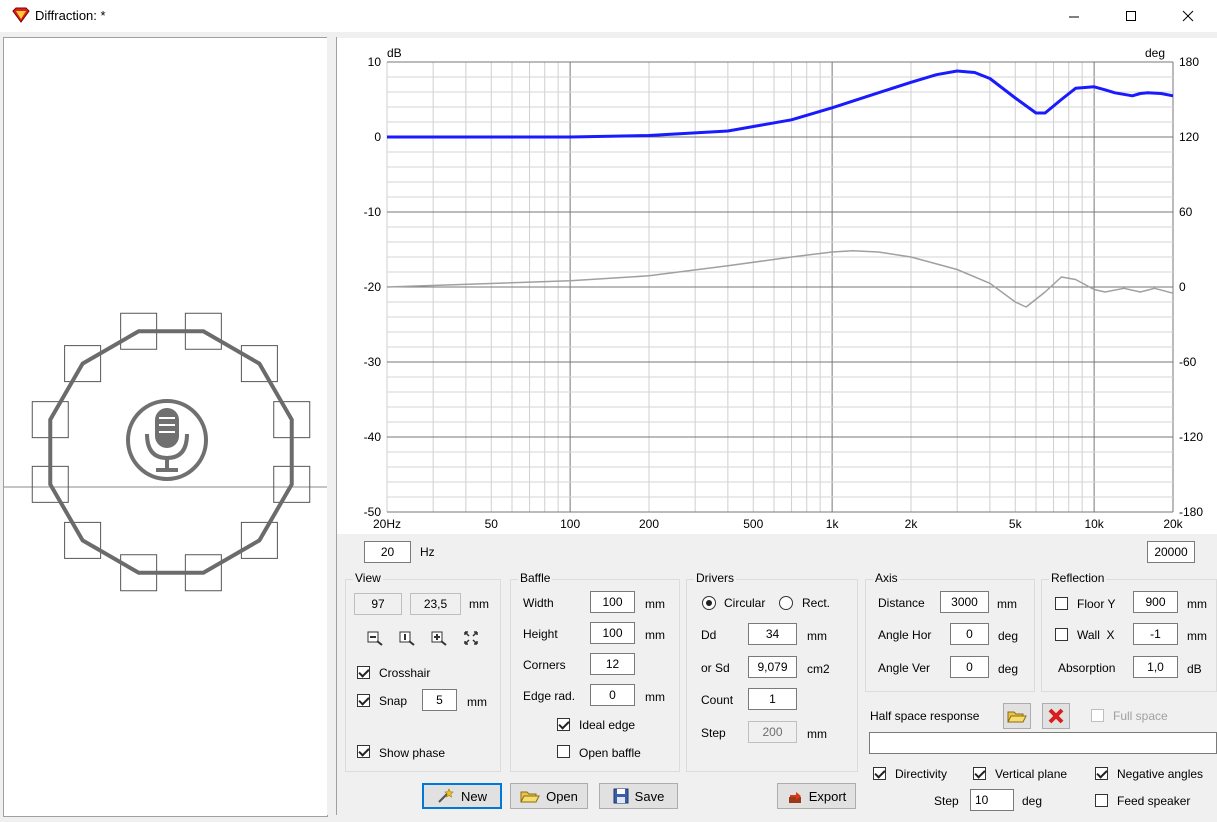  Describe the element at coordinates (1061, 634) in the screenshot. I see `wall-checkbox` at that location.